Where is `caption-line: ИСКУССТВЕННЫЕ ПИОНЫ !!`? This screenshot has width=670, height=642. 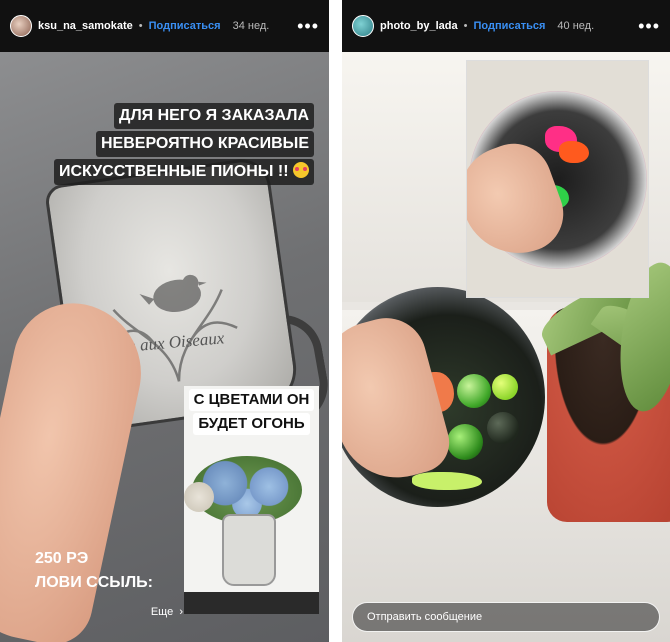
caption-line: ИСКУССТВЕННЫЕ ПИОНЫ !! is located at coordinates (184, 172).